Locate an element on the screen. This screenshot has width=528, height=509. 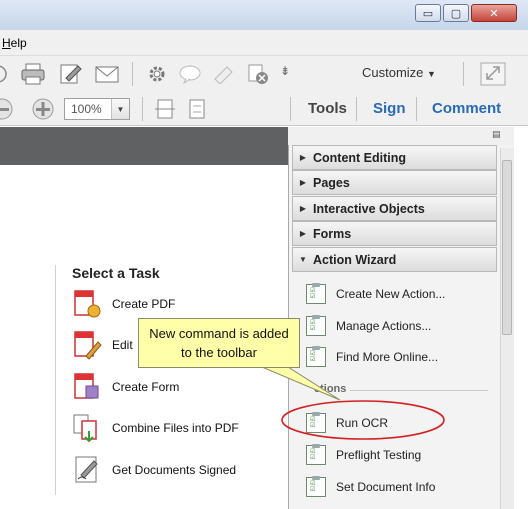
section-action-wizard: ▼ Action Wizard is located at coordinates (394, 259).